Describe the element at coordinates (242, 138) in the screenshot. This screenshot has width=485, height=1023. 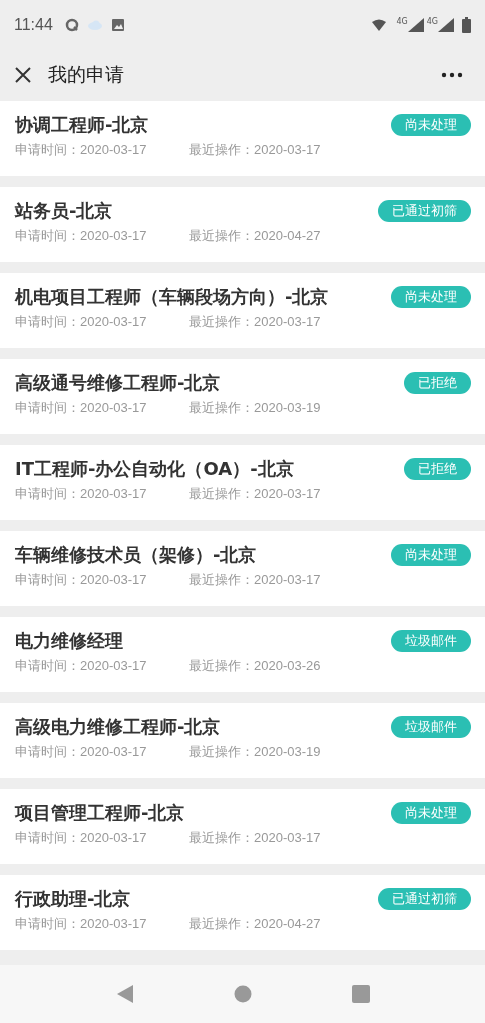
I see `application-card: 协调工程师-北京 尚未处理 申请时间：2020-03-17 最近操作：2020-03-17` at that location.